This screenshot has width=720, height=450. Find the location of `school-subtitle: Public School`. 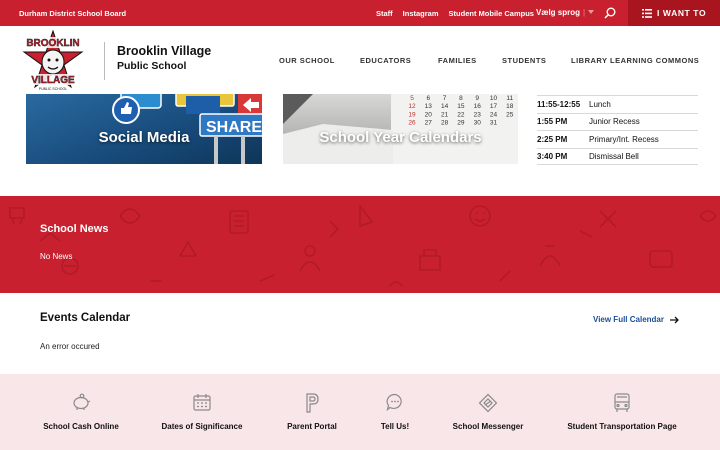

school-subtitle: Public School is located at coordinates (151, 66).